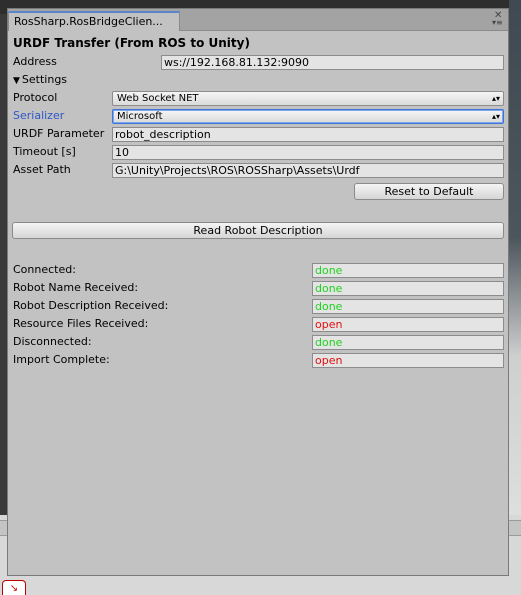 The height and width of the screenshot is (595, 521). Describe the element at coordinates (14, 587) in the screenshot. I see `pdf-icon: ↘` at that location.